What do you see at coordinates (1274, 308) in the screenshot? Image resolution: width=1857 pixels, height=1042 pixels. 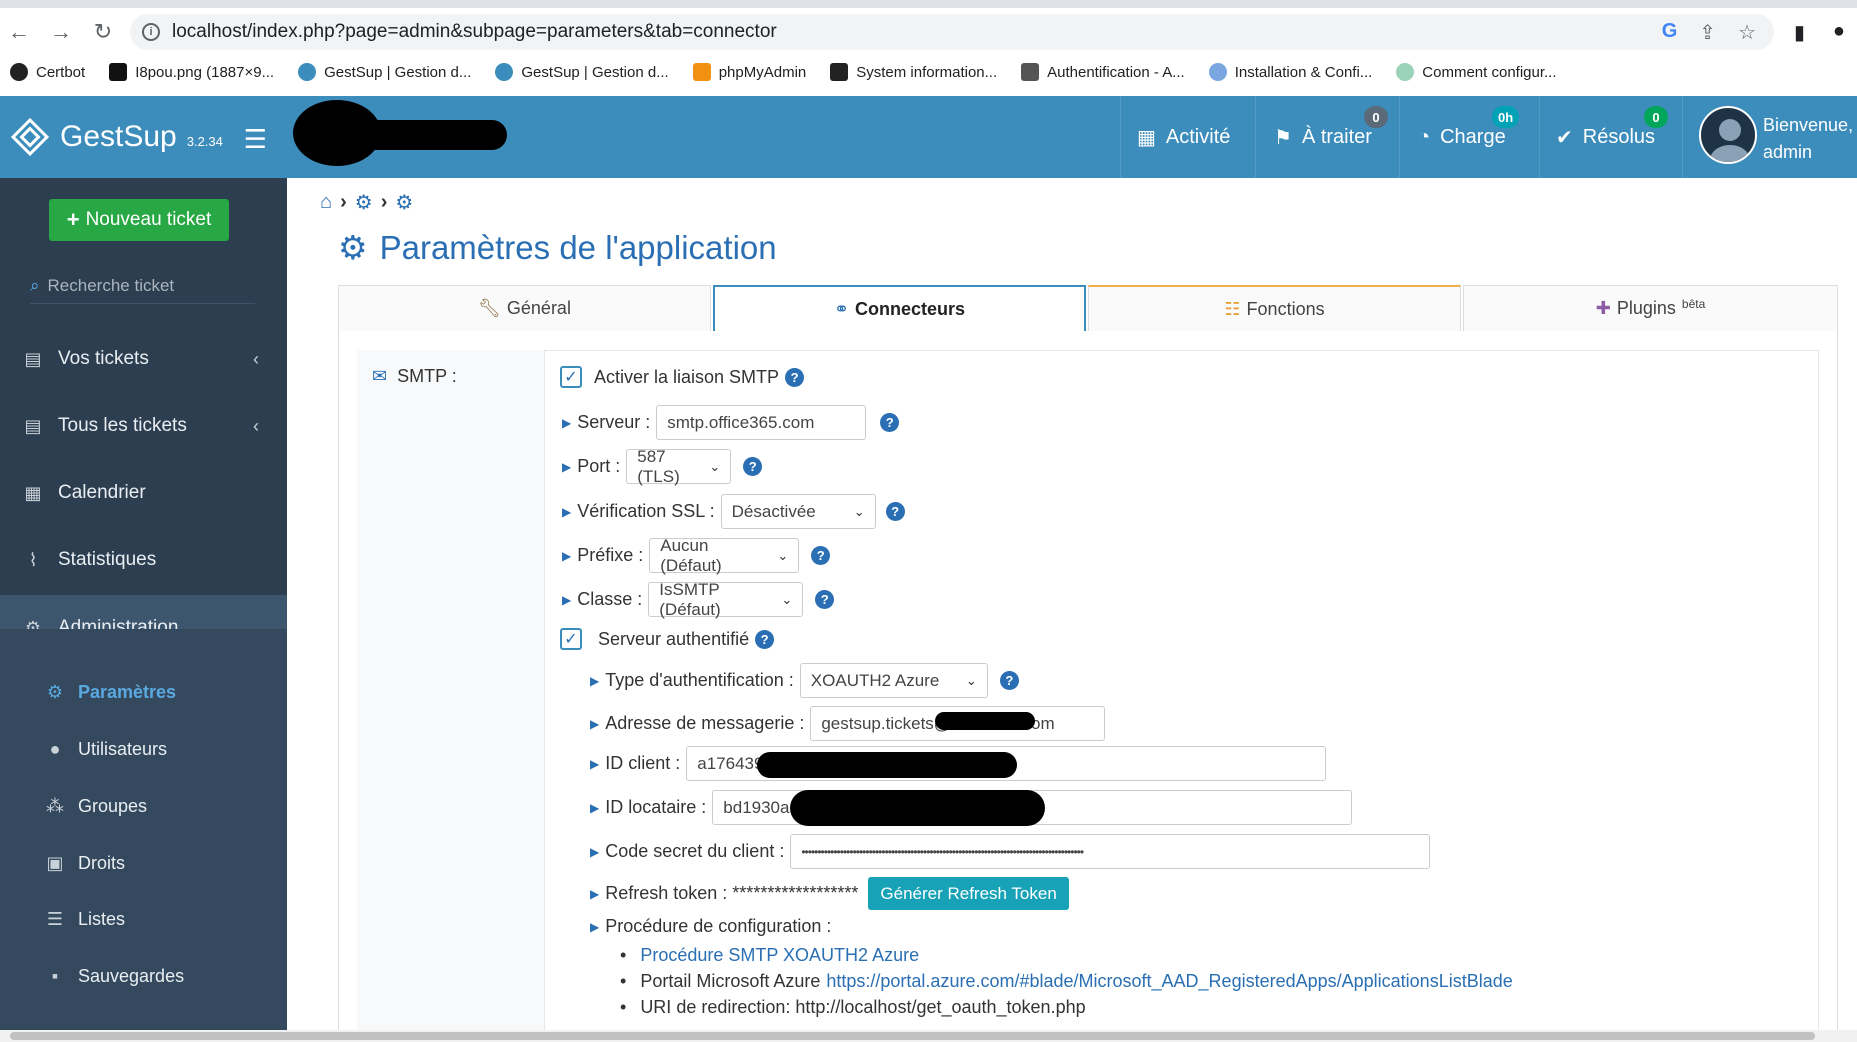 I see `tab-fonctions: ☷ Fonctions` at bounding box center [1274, 308].